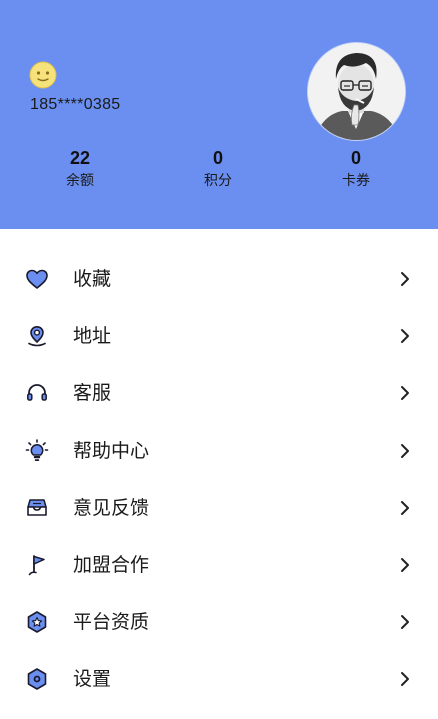  What do you see at coordinates (219, 393) in the screenshot?
I see `menu-item-customer-service: 客服` at bounding box center [219, 393].